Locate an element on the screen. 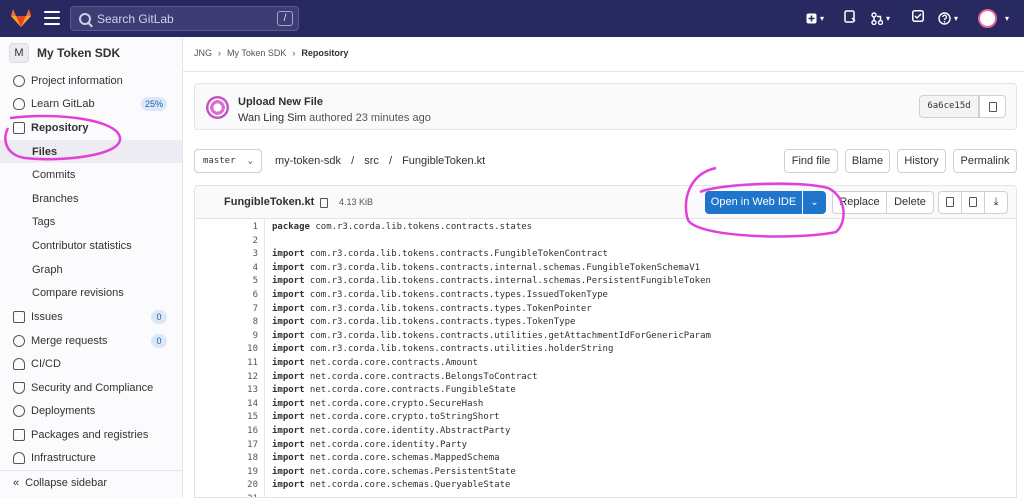  sidebar-item-tags: Tags is located at coordinates (91, 222).